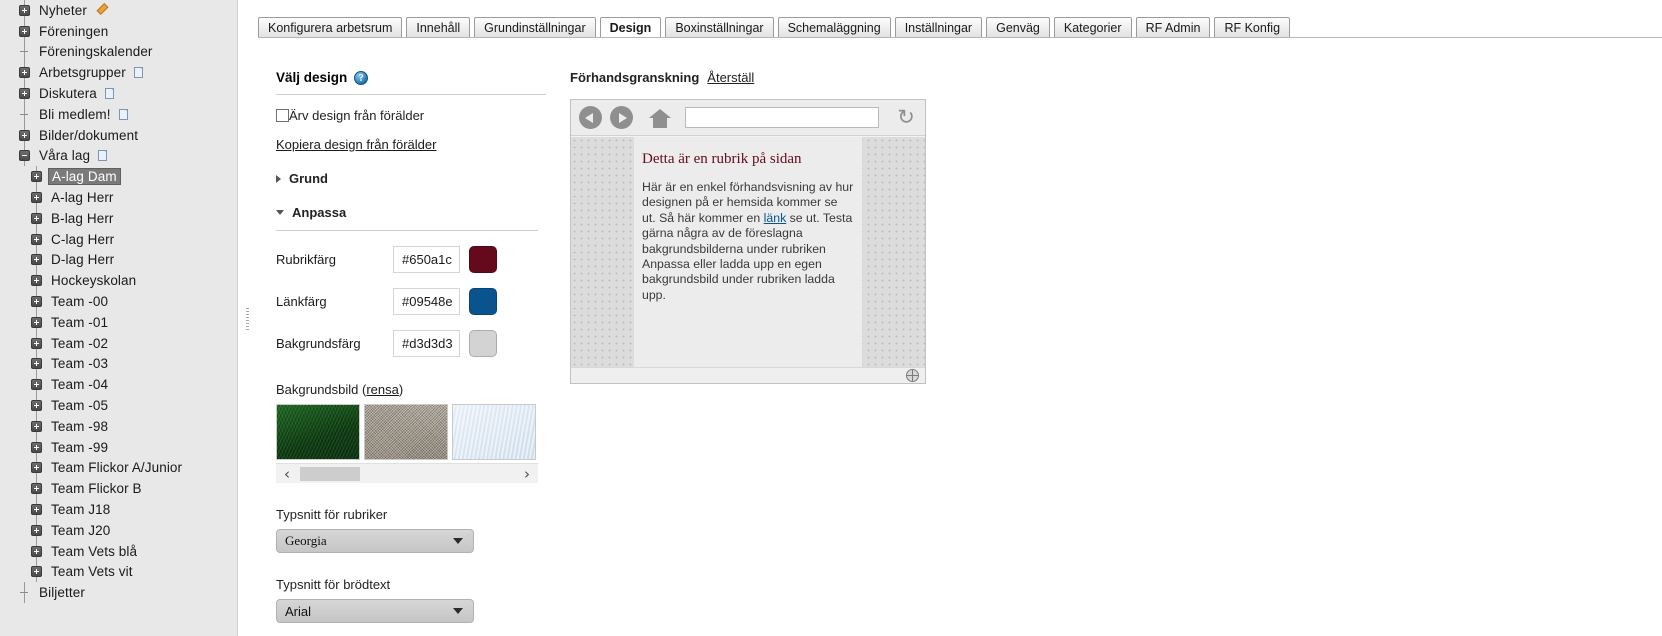  What do you see at coordinates (411, 178) in the screenshot?
I see `section-grund-header: Grund` at bounding box center [411, 178].